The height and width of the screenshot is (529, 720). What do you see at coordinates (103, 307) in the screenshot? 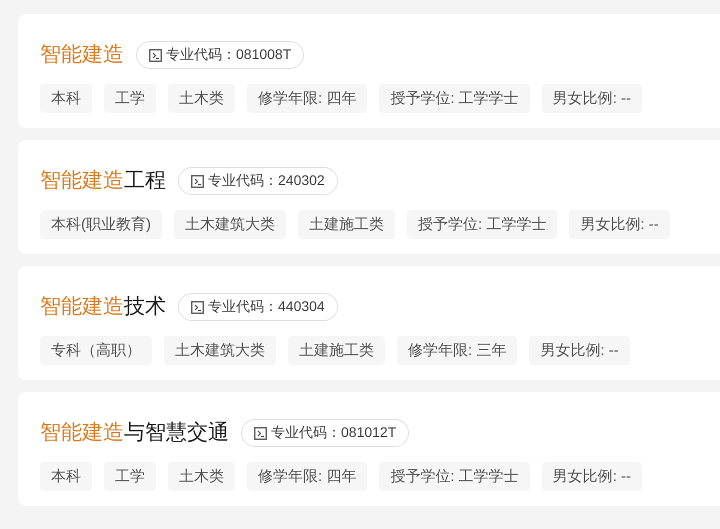
I see `major-title: 智能建造技术` at bounding box center [103, 307].